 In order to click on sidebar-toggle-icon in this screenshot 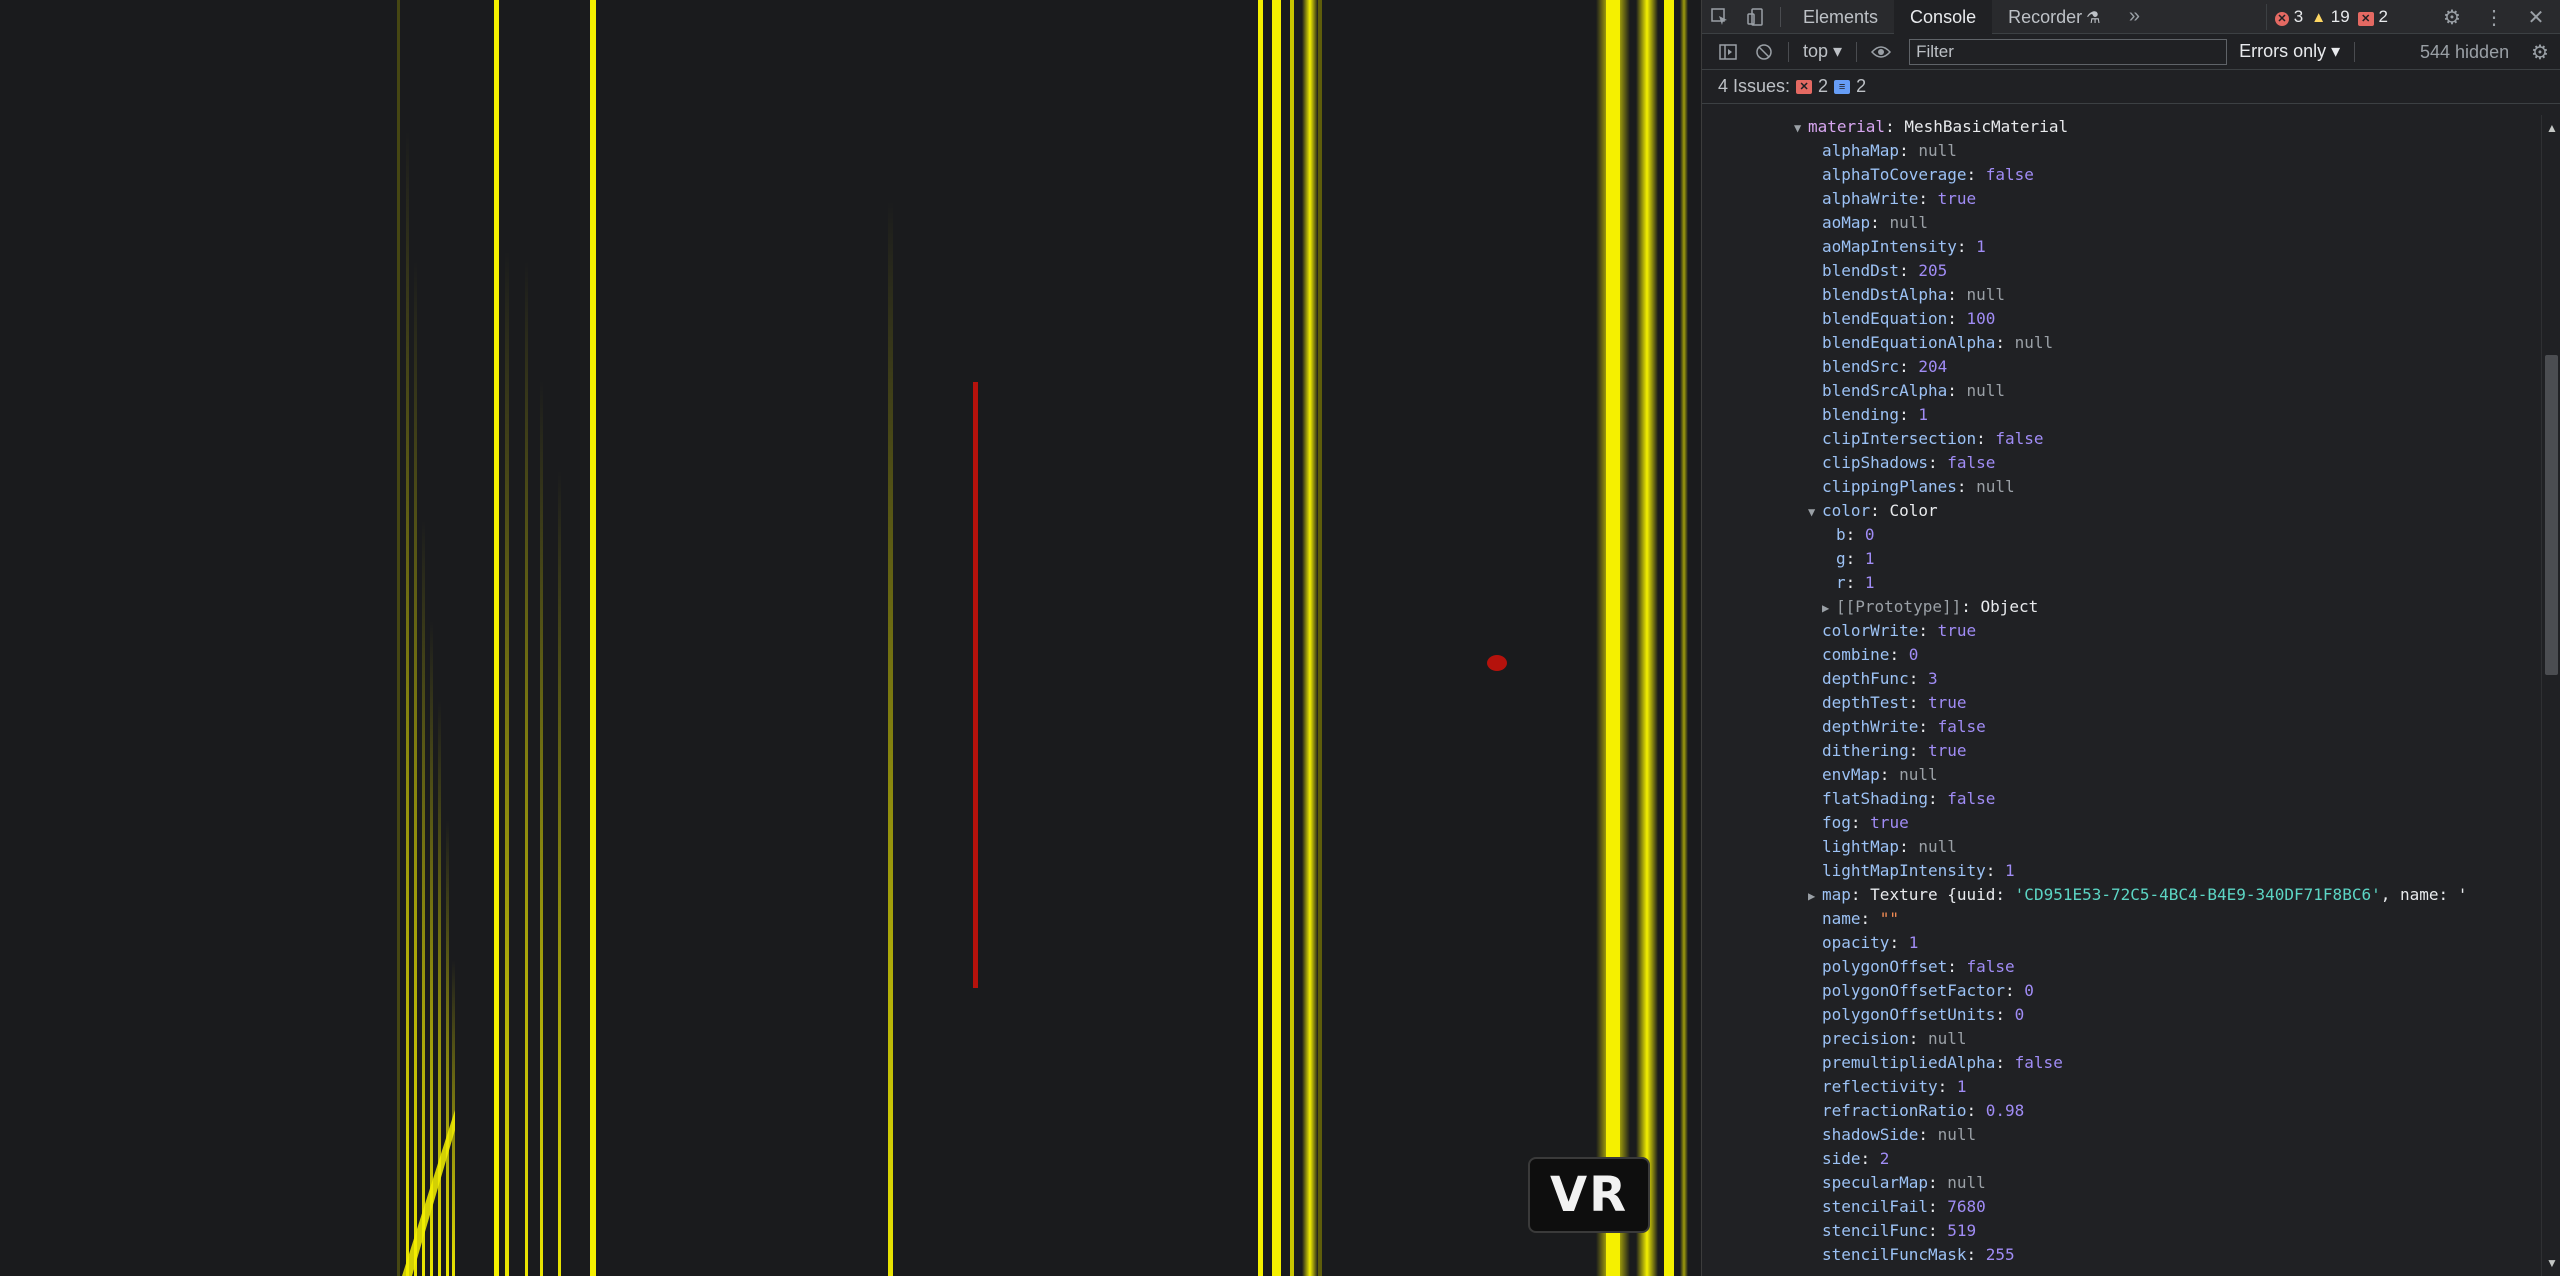, I will do `click(1728, 52)`.